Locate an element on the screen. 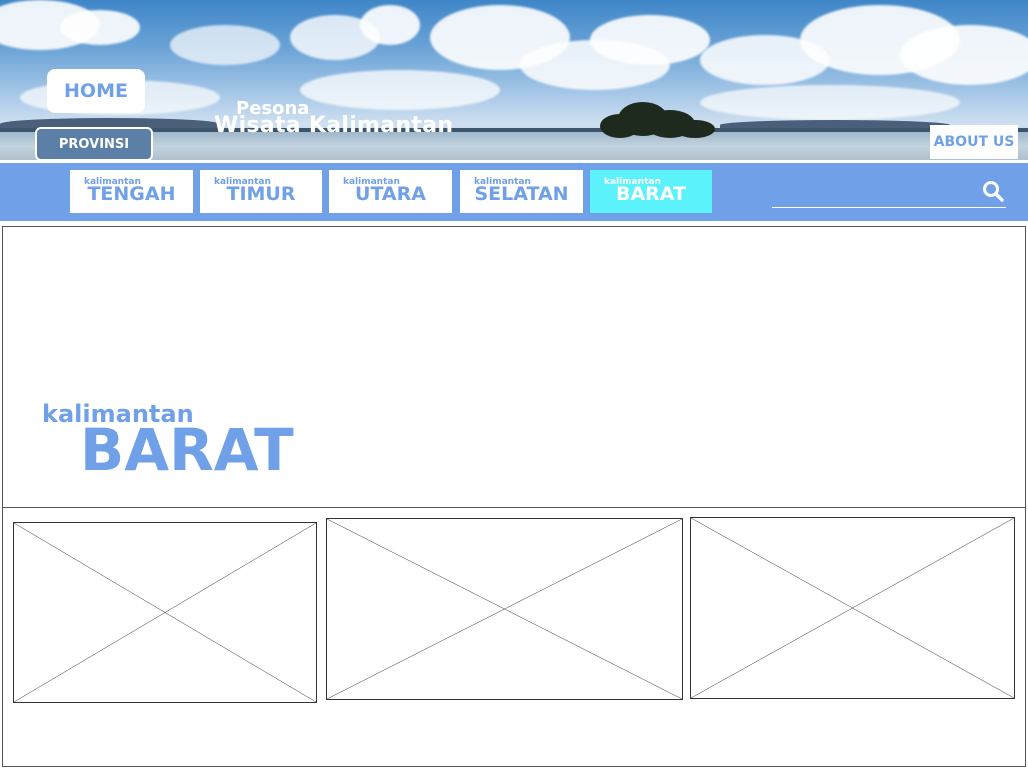 The height and width of the screenshot is (768, 1028). tab-label: BARAT is located at coordinates (650, 194).